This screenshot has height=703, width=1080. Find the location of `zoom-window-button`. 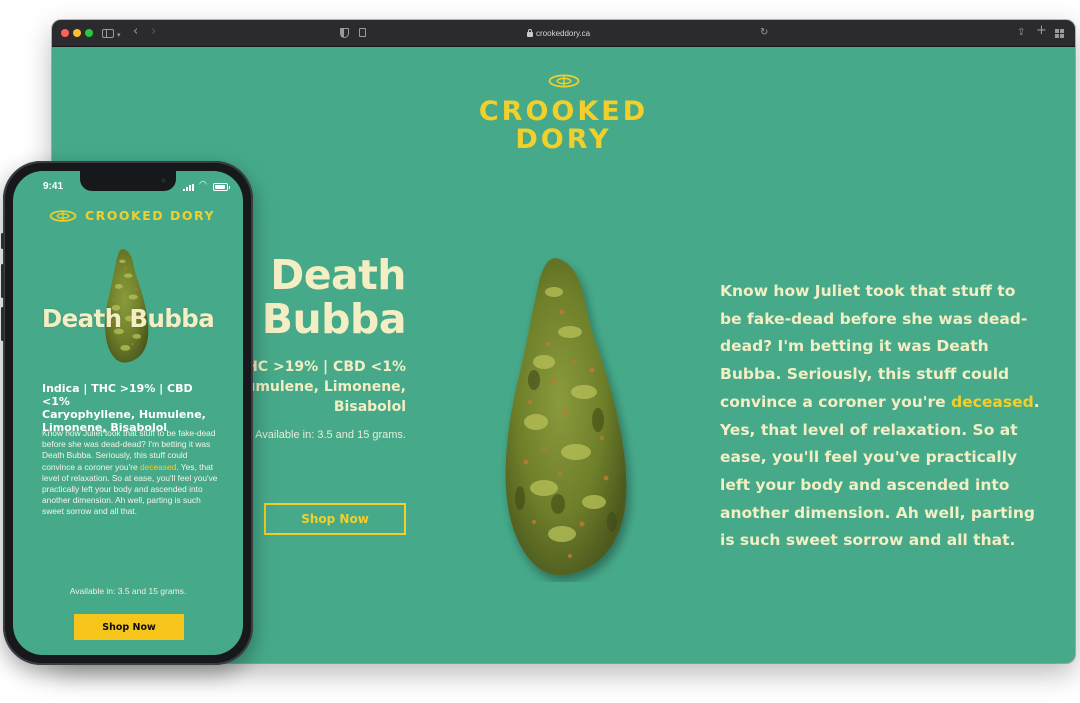

zoom-window-button is located at coordinates (89, 33).